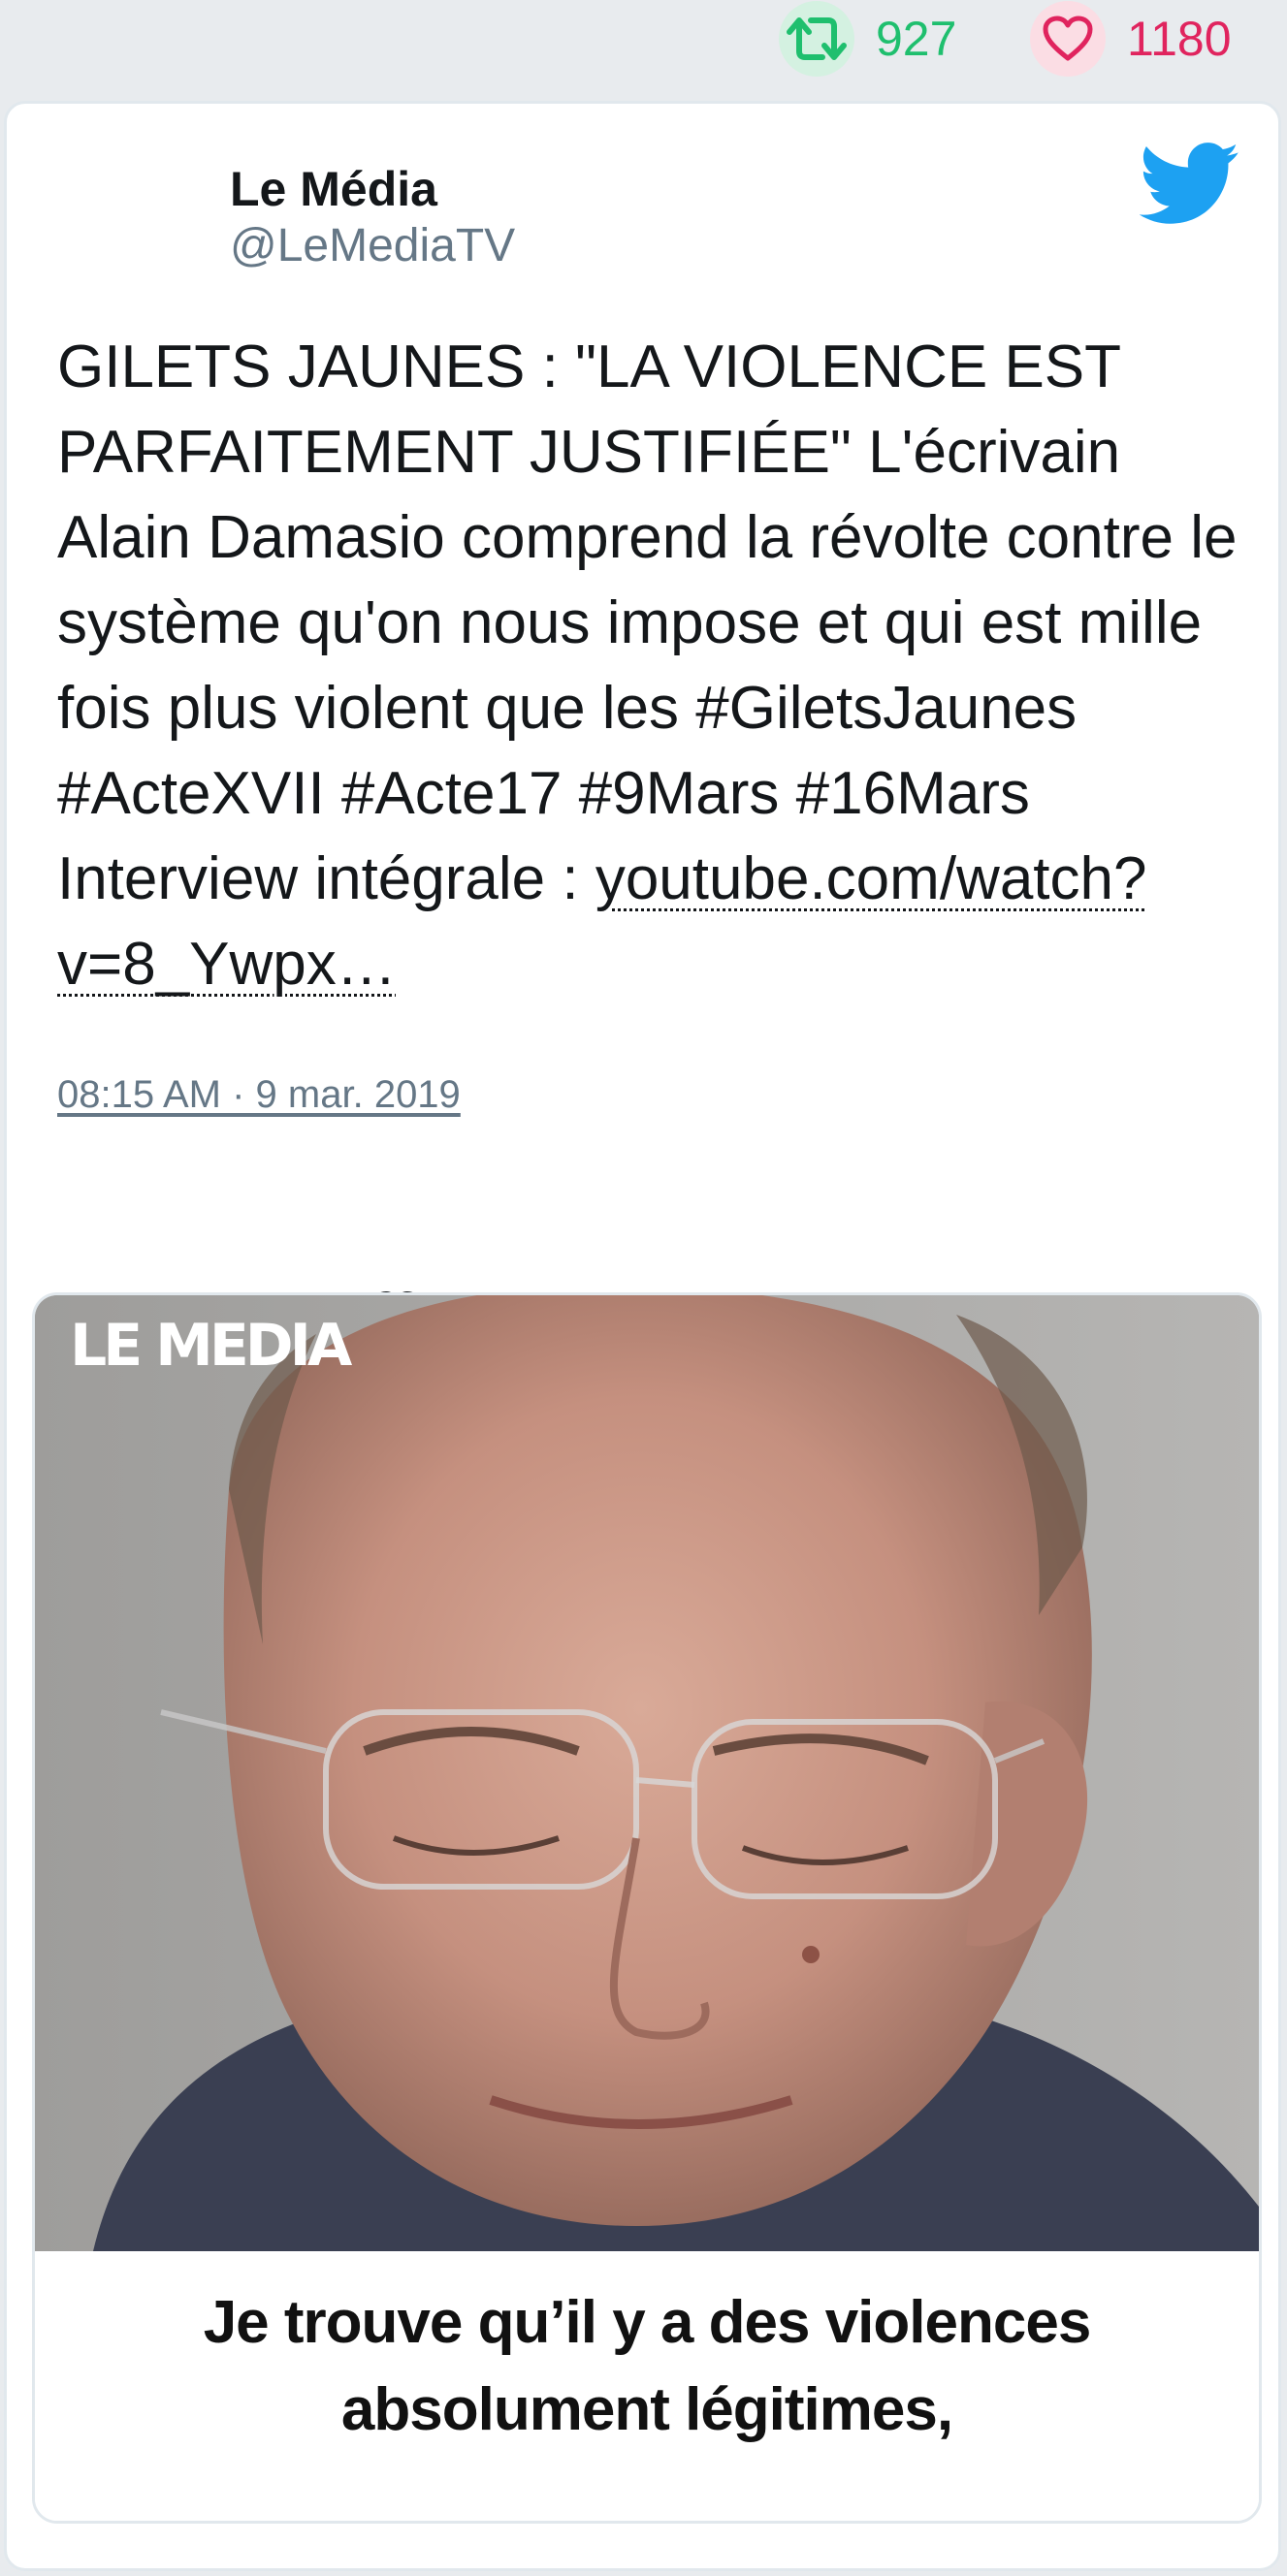 Image resolution: width=1287 pixels, height=2576 pixels. Describe the element at coordinates (646, 2409) in the screenshot. I see `caption-line-2: absolument légitimes,` at that location.